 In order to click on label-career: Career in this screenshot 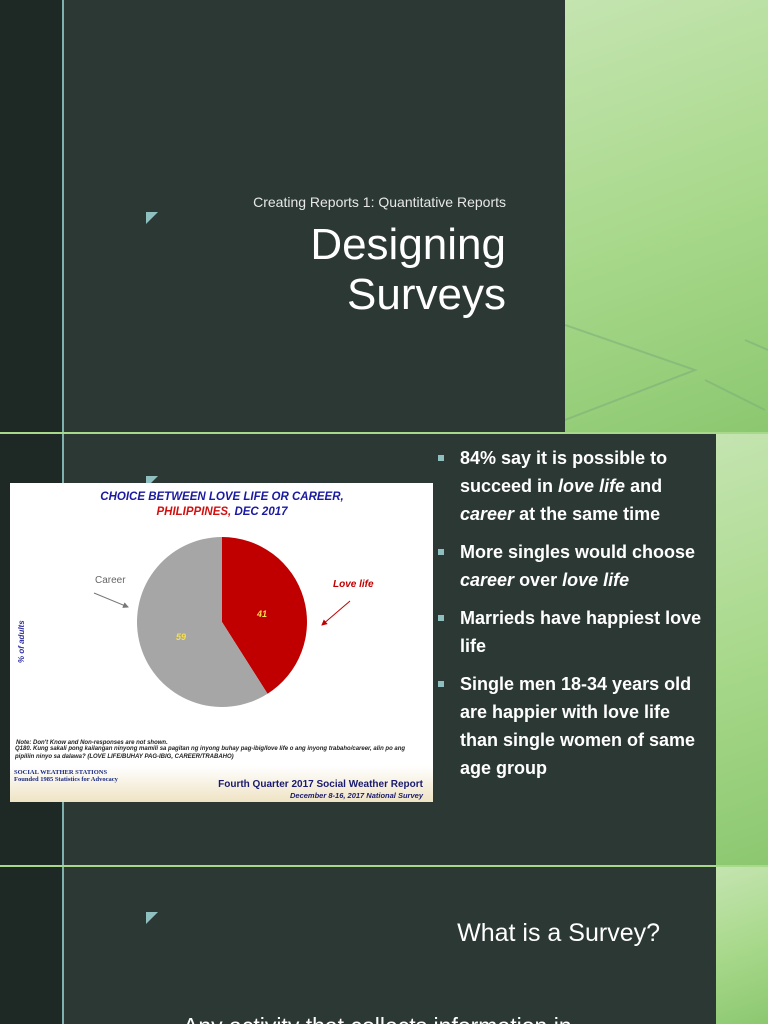, I will do `click(110, 580)`.